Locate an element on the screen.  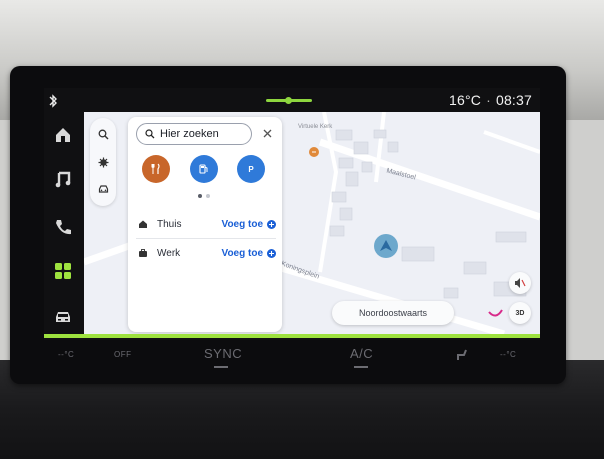
rail-apps-button is located at coordinates (63, 271).